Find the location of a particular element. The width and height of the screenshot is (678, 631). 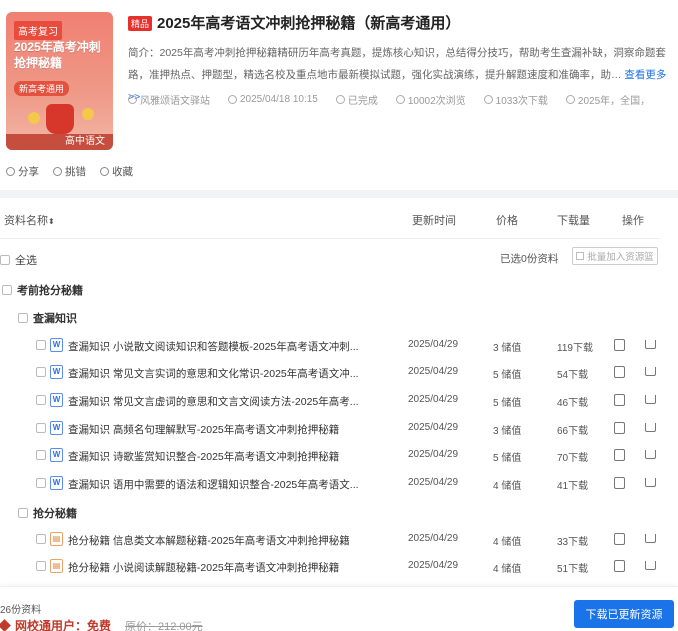

meta-author: 风雅颂语文驿站 is located at coordinates (169, 99).